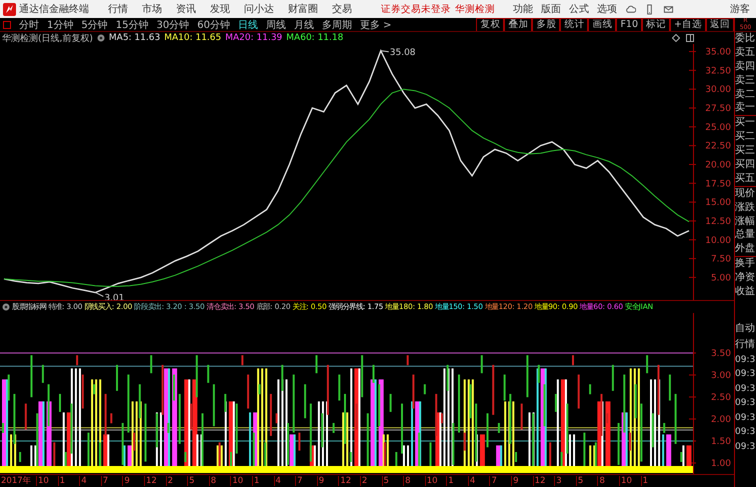  What do you see at coordinates (186, 9) in the screenshot?
I see `menu-item: 资讯` at bounding box center [186, 9].